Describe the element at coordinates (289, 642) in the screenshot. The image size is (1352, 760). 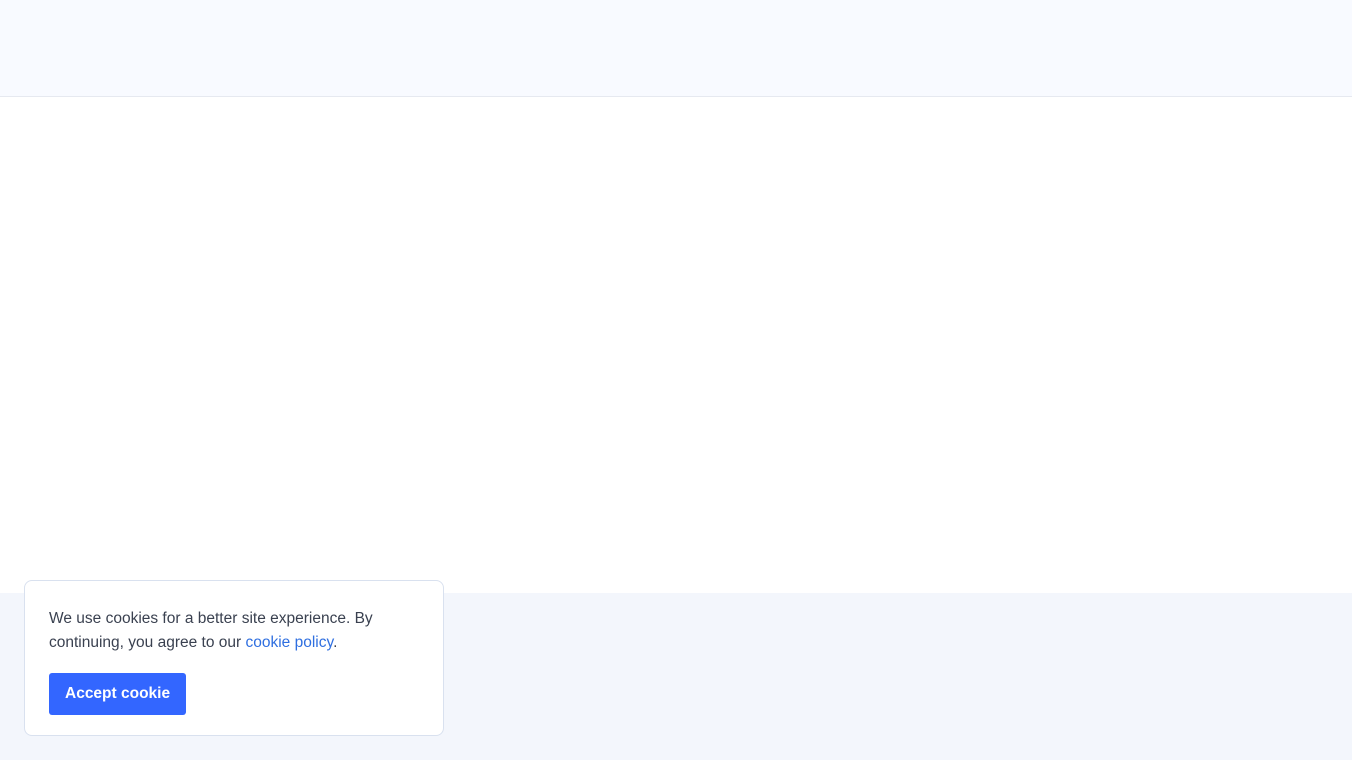
I see `cookie-policy-link: cookie policy` at that location.